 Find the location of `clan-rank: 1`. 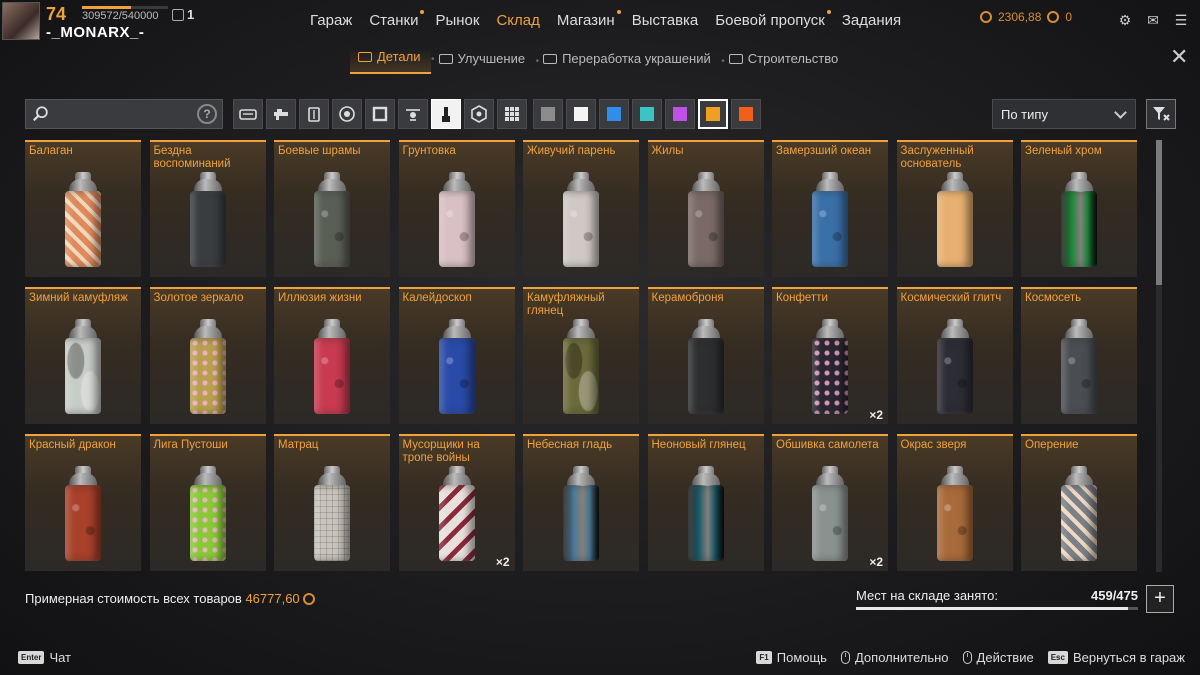

clan-rank: 1 is located at coordinates (183, 14).